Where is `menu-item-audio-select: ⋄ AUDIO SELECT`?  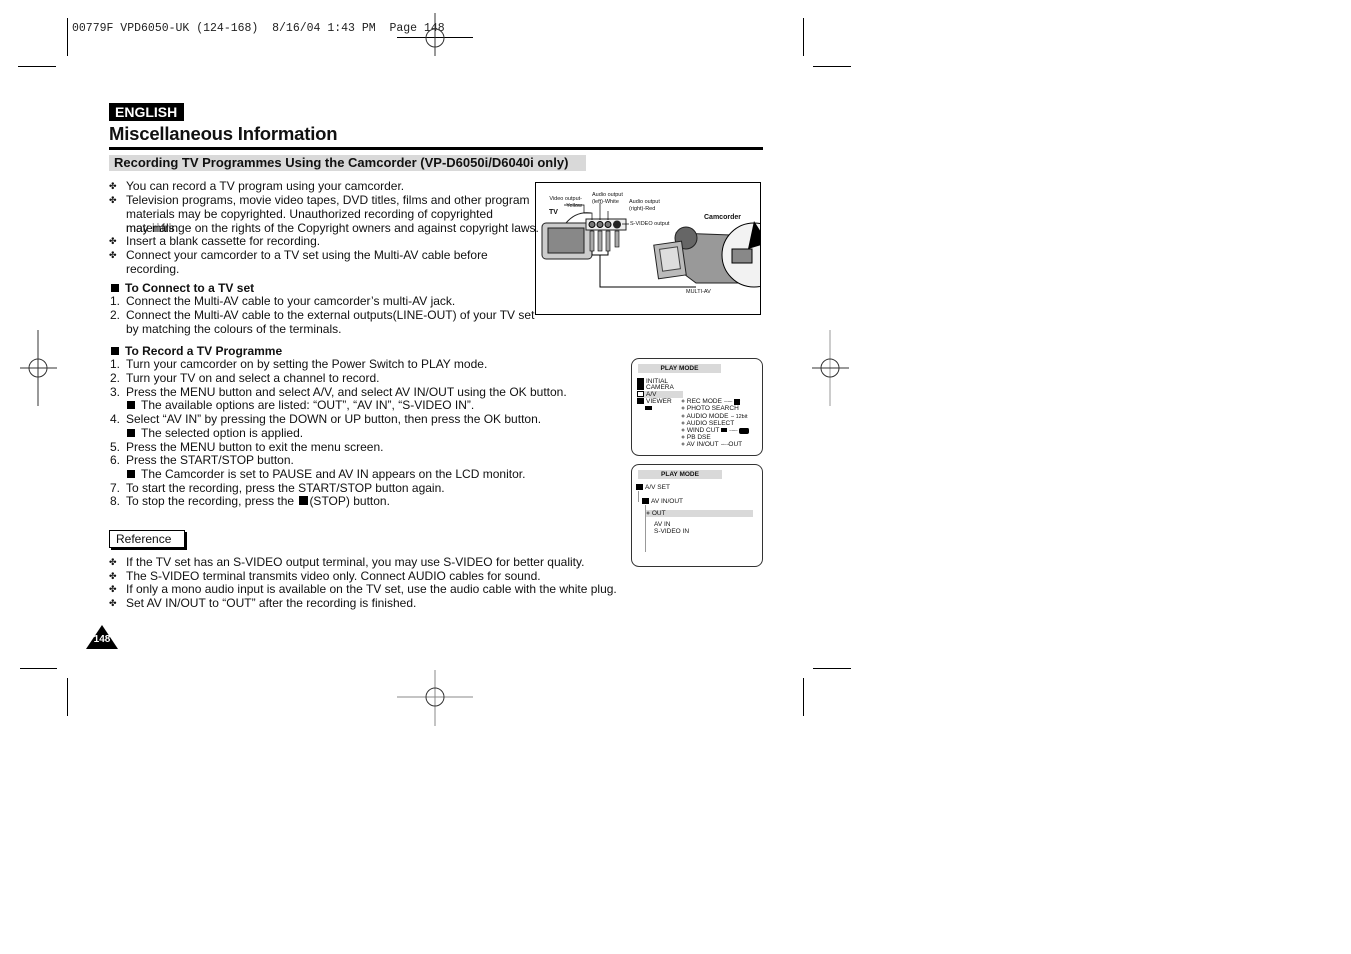 menu-item-audio-select: ⋄ AUDIO SELECT is located at coordinates (708, 423).